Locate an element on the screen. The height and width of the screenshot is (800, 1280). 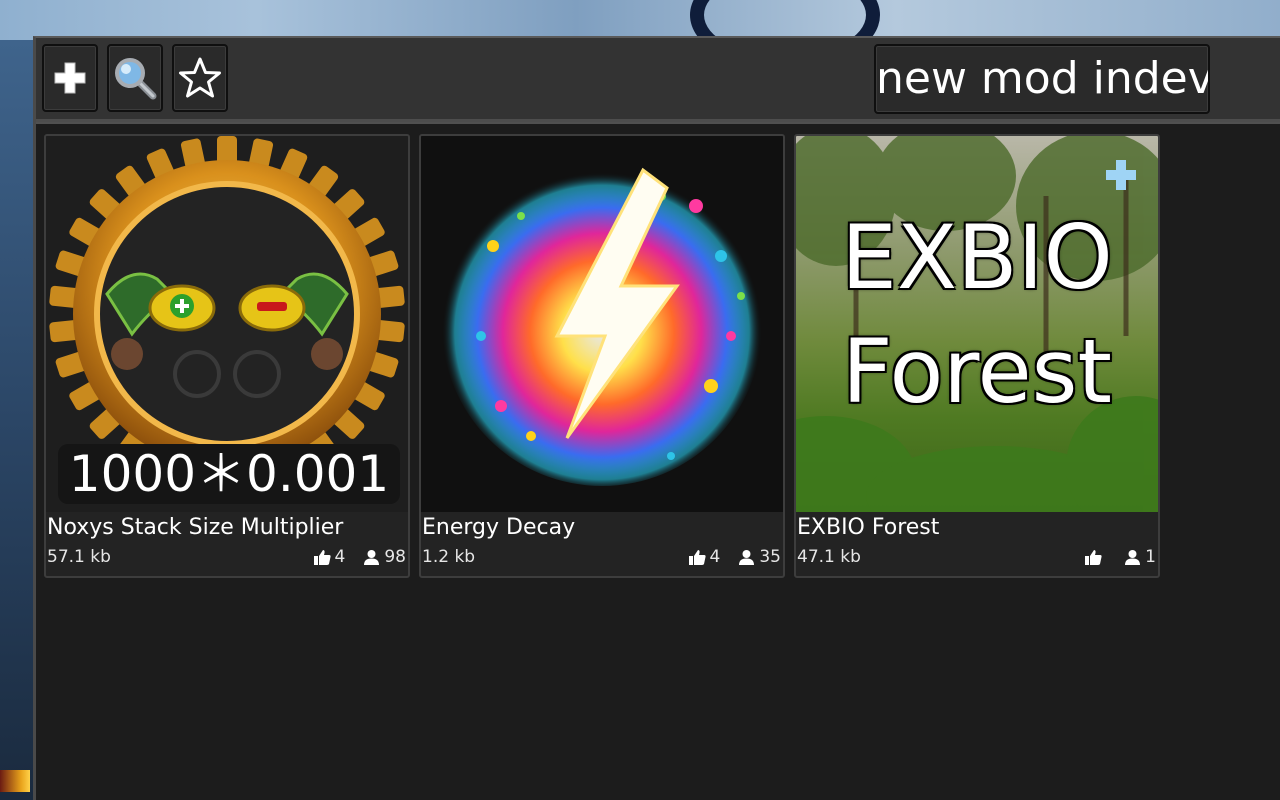
mod-size: 47.1 kb is located at coordinates (829, 557).